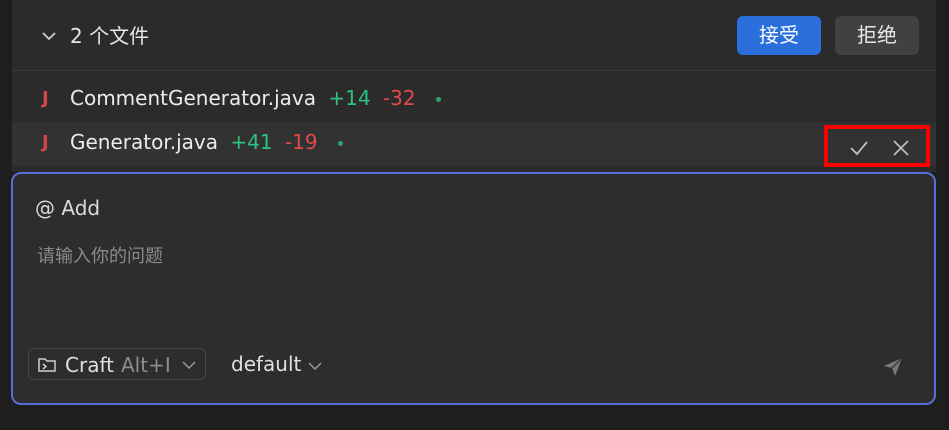 This screenshot has width=949, height=430. I want to click on accept-all-button: 接受, so click(779, 35).